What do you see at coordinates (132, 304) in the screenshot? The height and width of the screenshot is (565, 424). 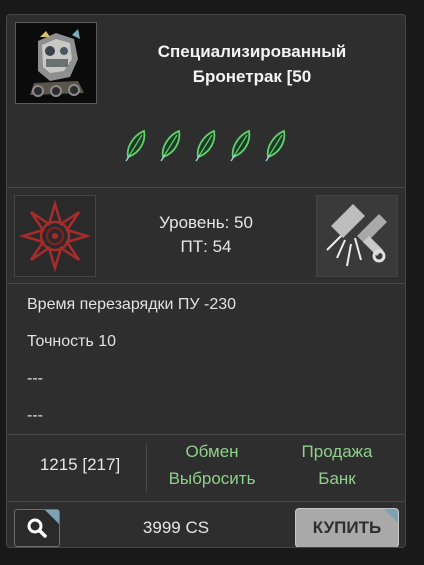 I see `property-cooldown: Время перезарядки ПУ -230` at bounding box center [132, 304].